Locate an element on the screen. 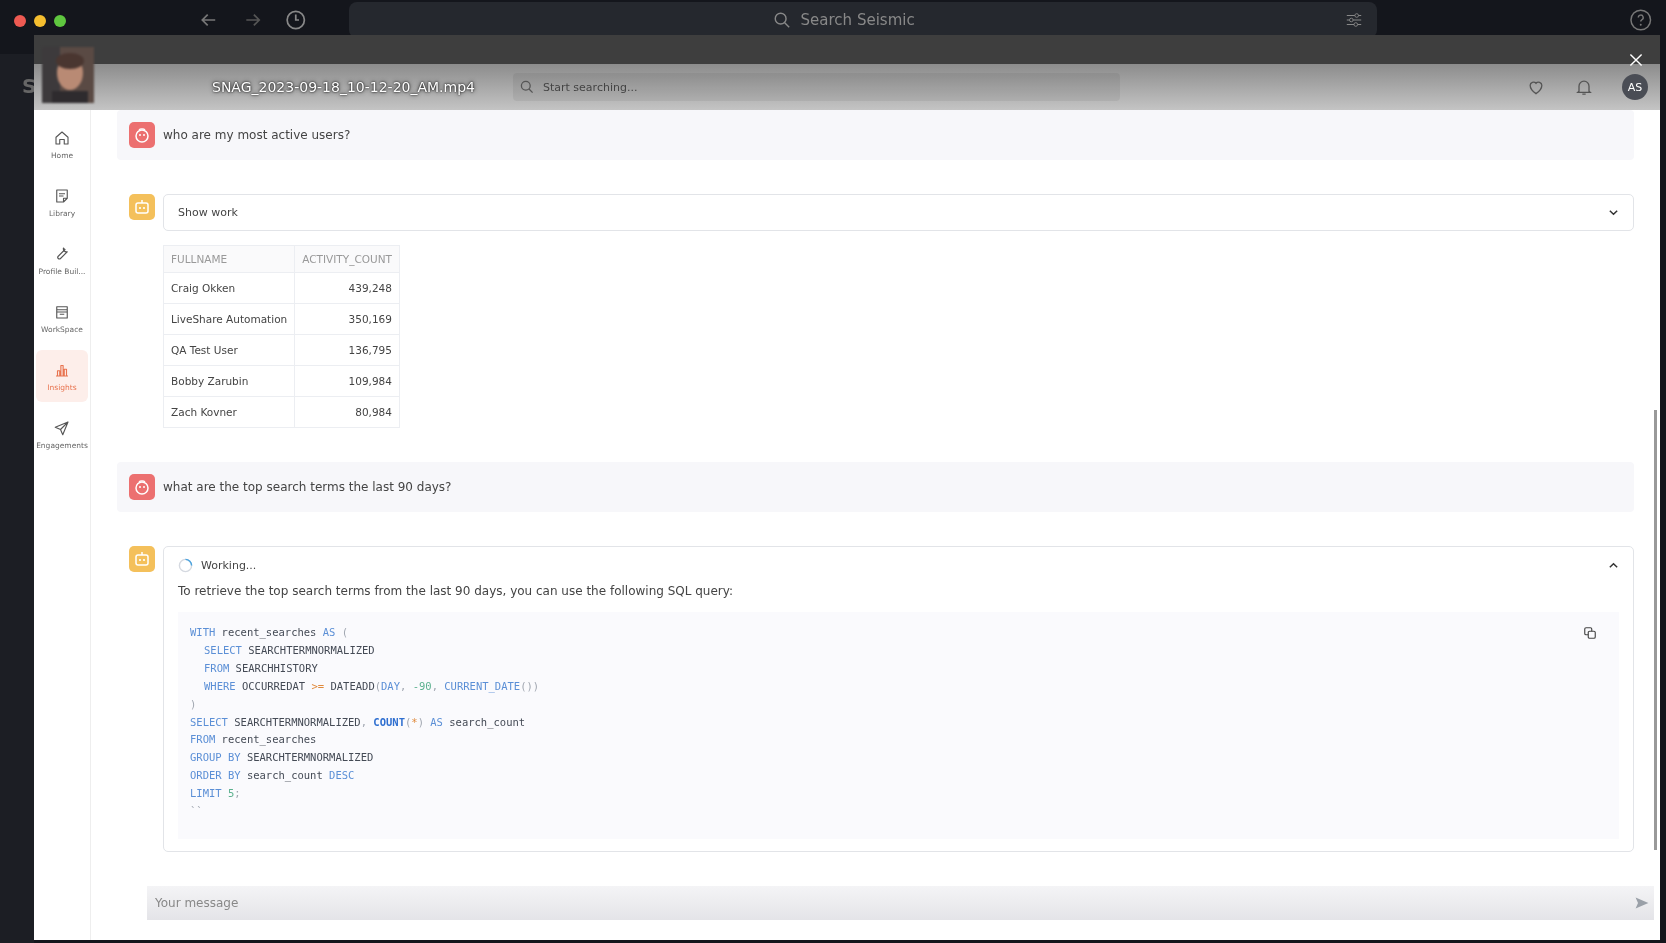  paper-plane-icon is located at coordinates (62, 427).